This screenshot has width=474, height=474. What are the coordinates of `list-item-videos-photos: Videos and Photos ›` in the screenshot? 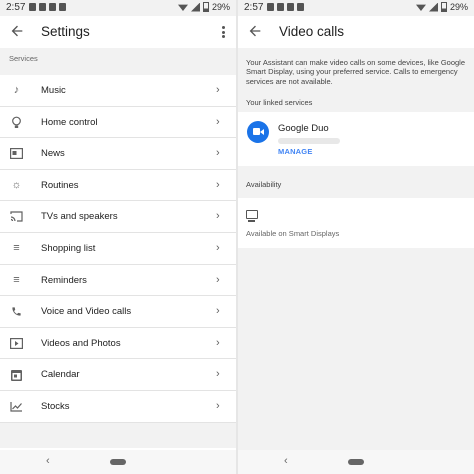 It's located at (118, 343).